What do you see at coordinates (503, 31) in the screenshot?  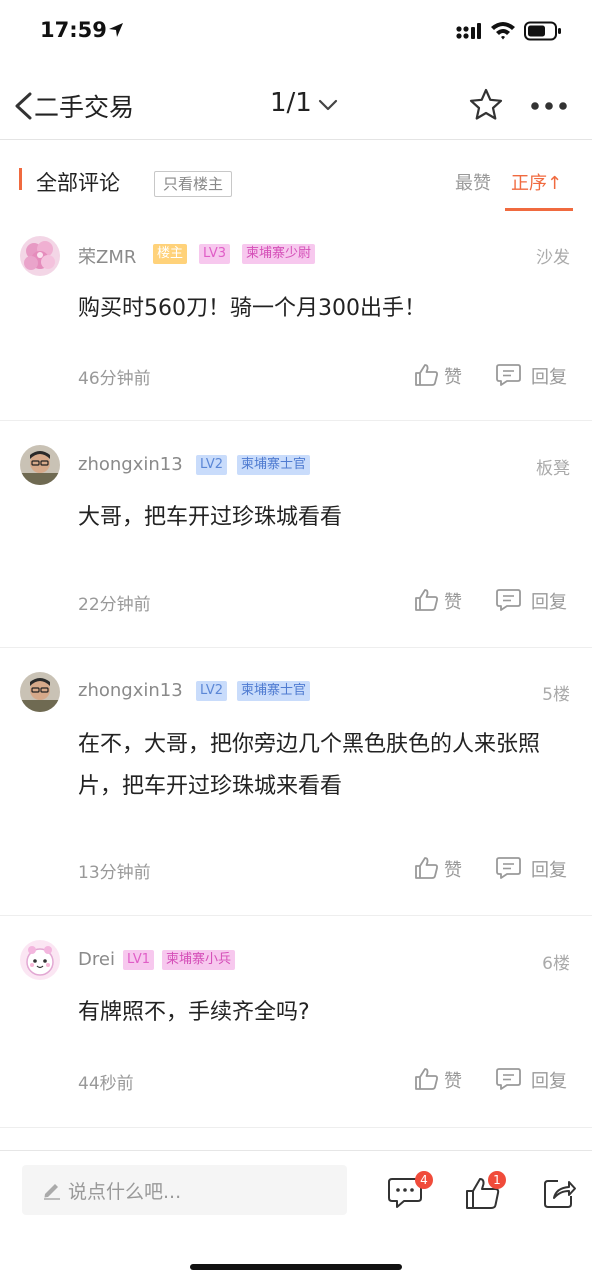 I see `wifi-icon` at bounding box center [503, 31].